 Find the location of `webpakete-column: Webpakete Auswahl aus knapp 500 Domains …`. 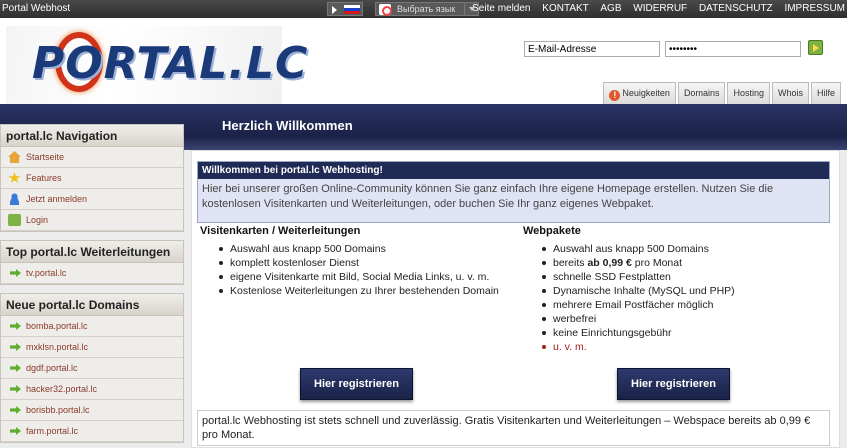

webpakete-column: Webpakete Auswahl aus knapp 500 Domains … is located at coordinates (678, 289).